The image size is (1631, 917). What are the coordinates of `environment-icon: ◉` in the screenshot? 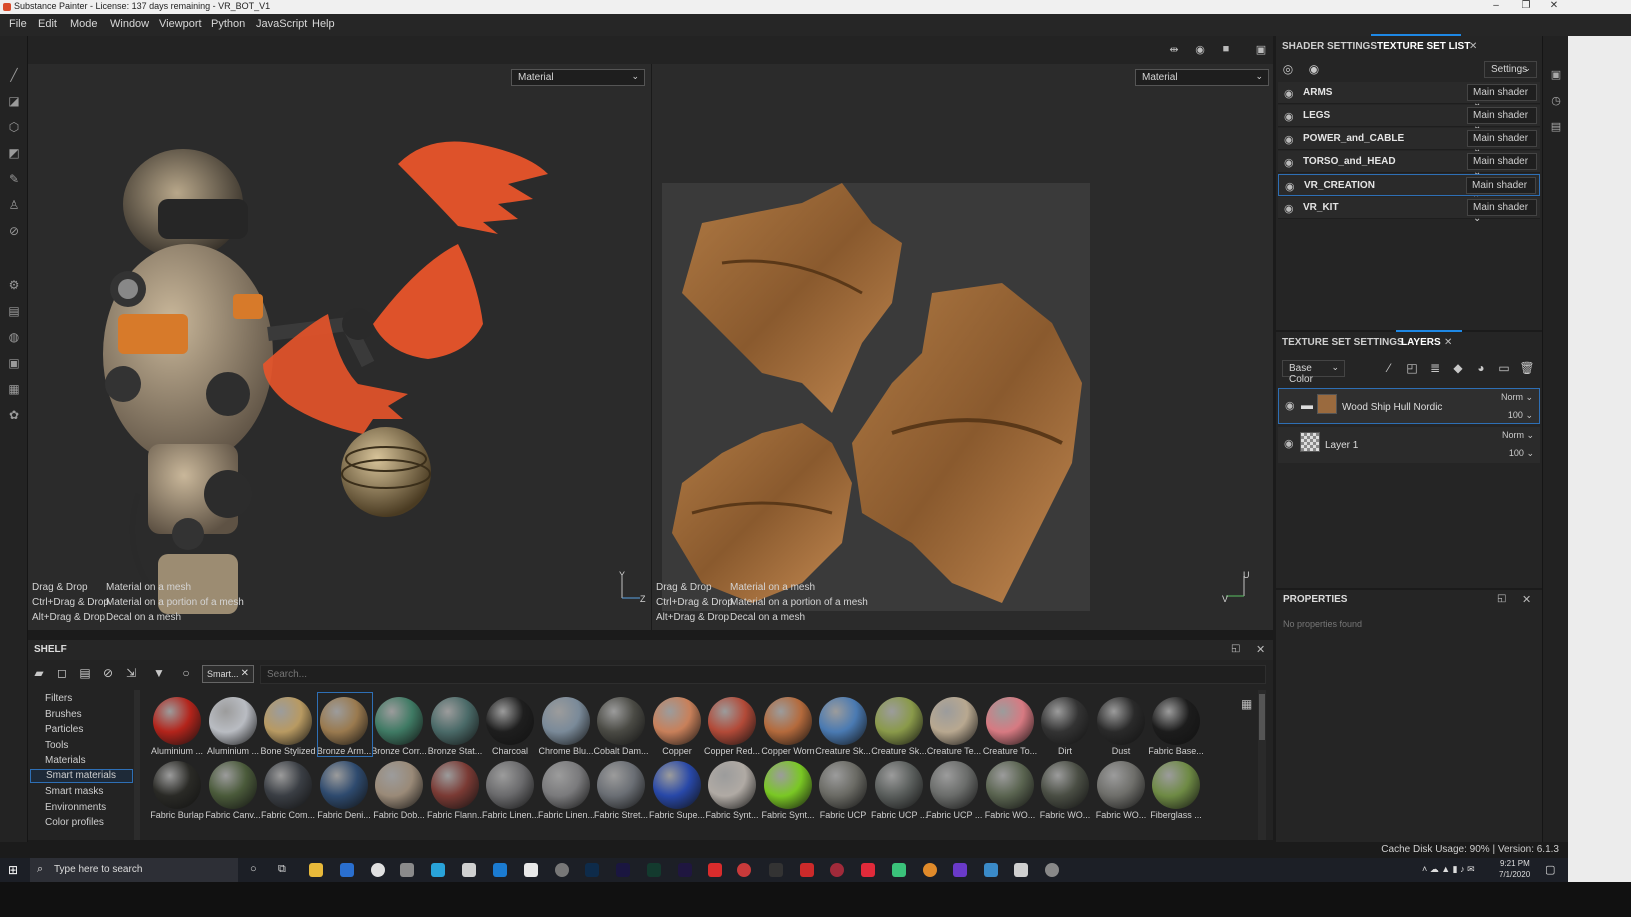 It's located at (1200, 50).